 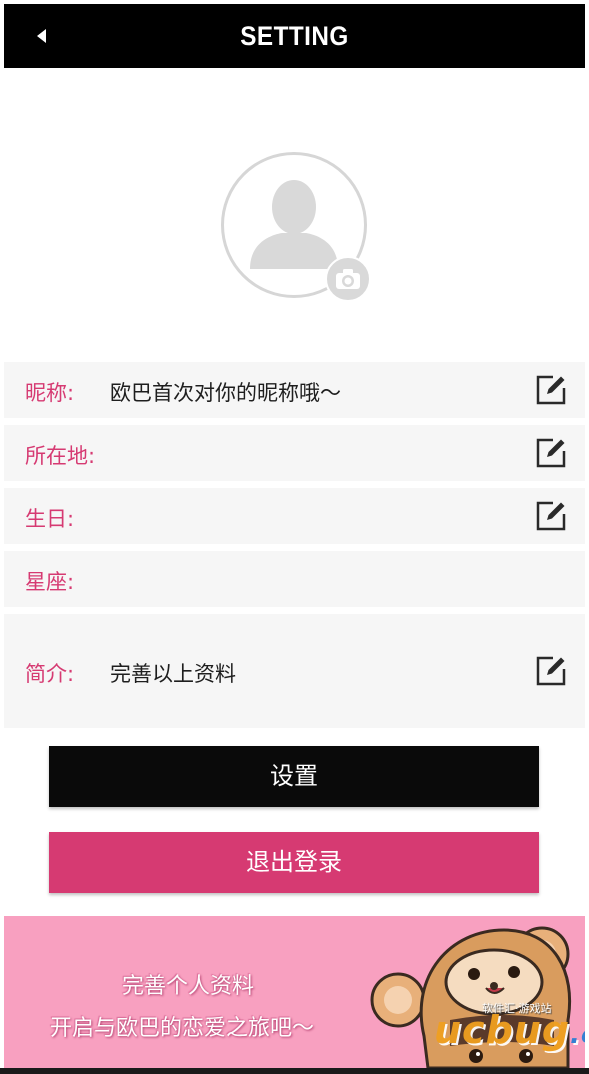 I want to click on watermark-logo: ucbug.cc, so click(x=509, y=1030).